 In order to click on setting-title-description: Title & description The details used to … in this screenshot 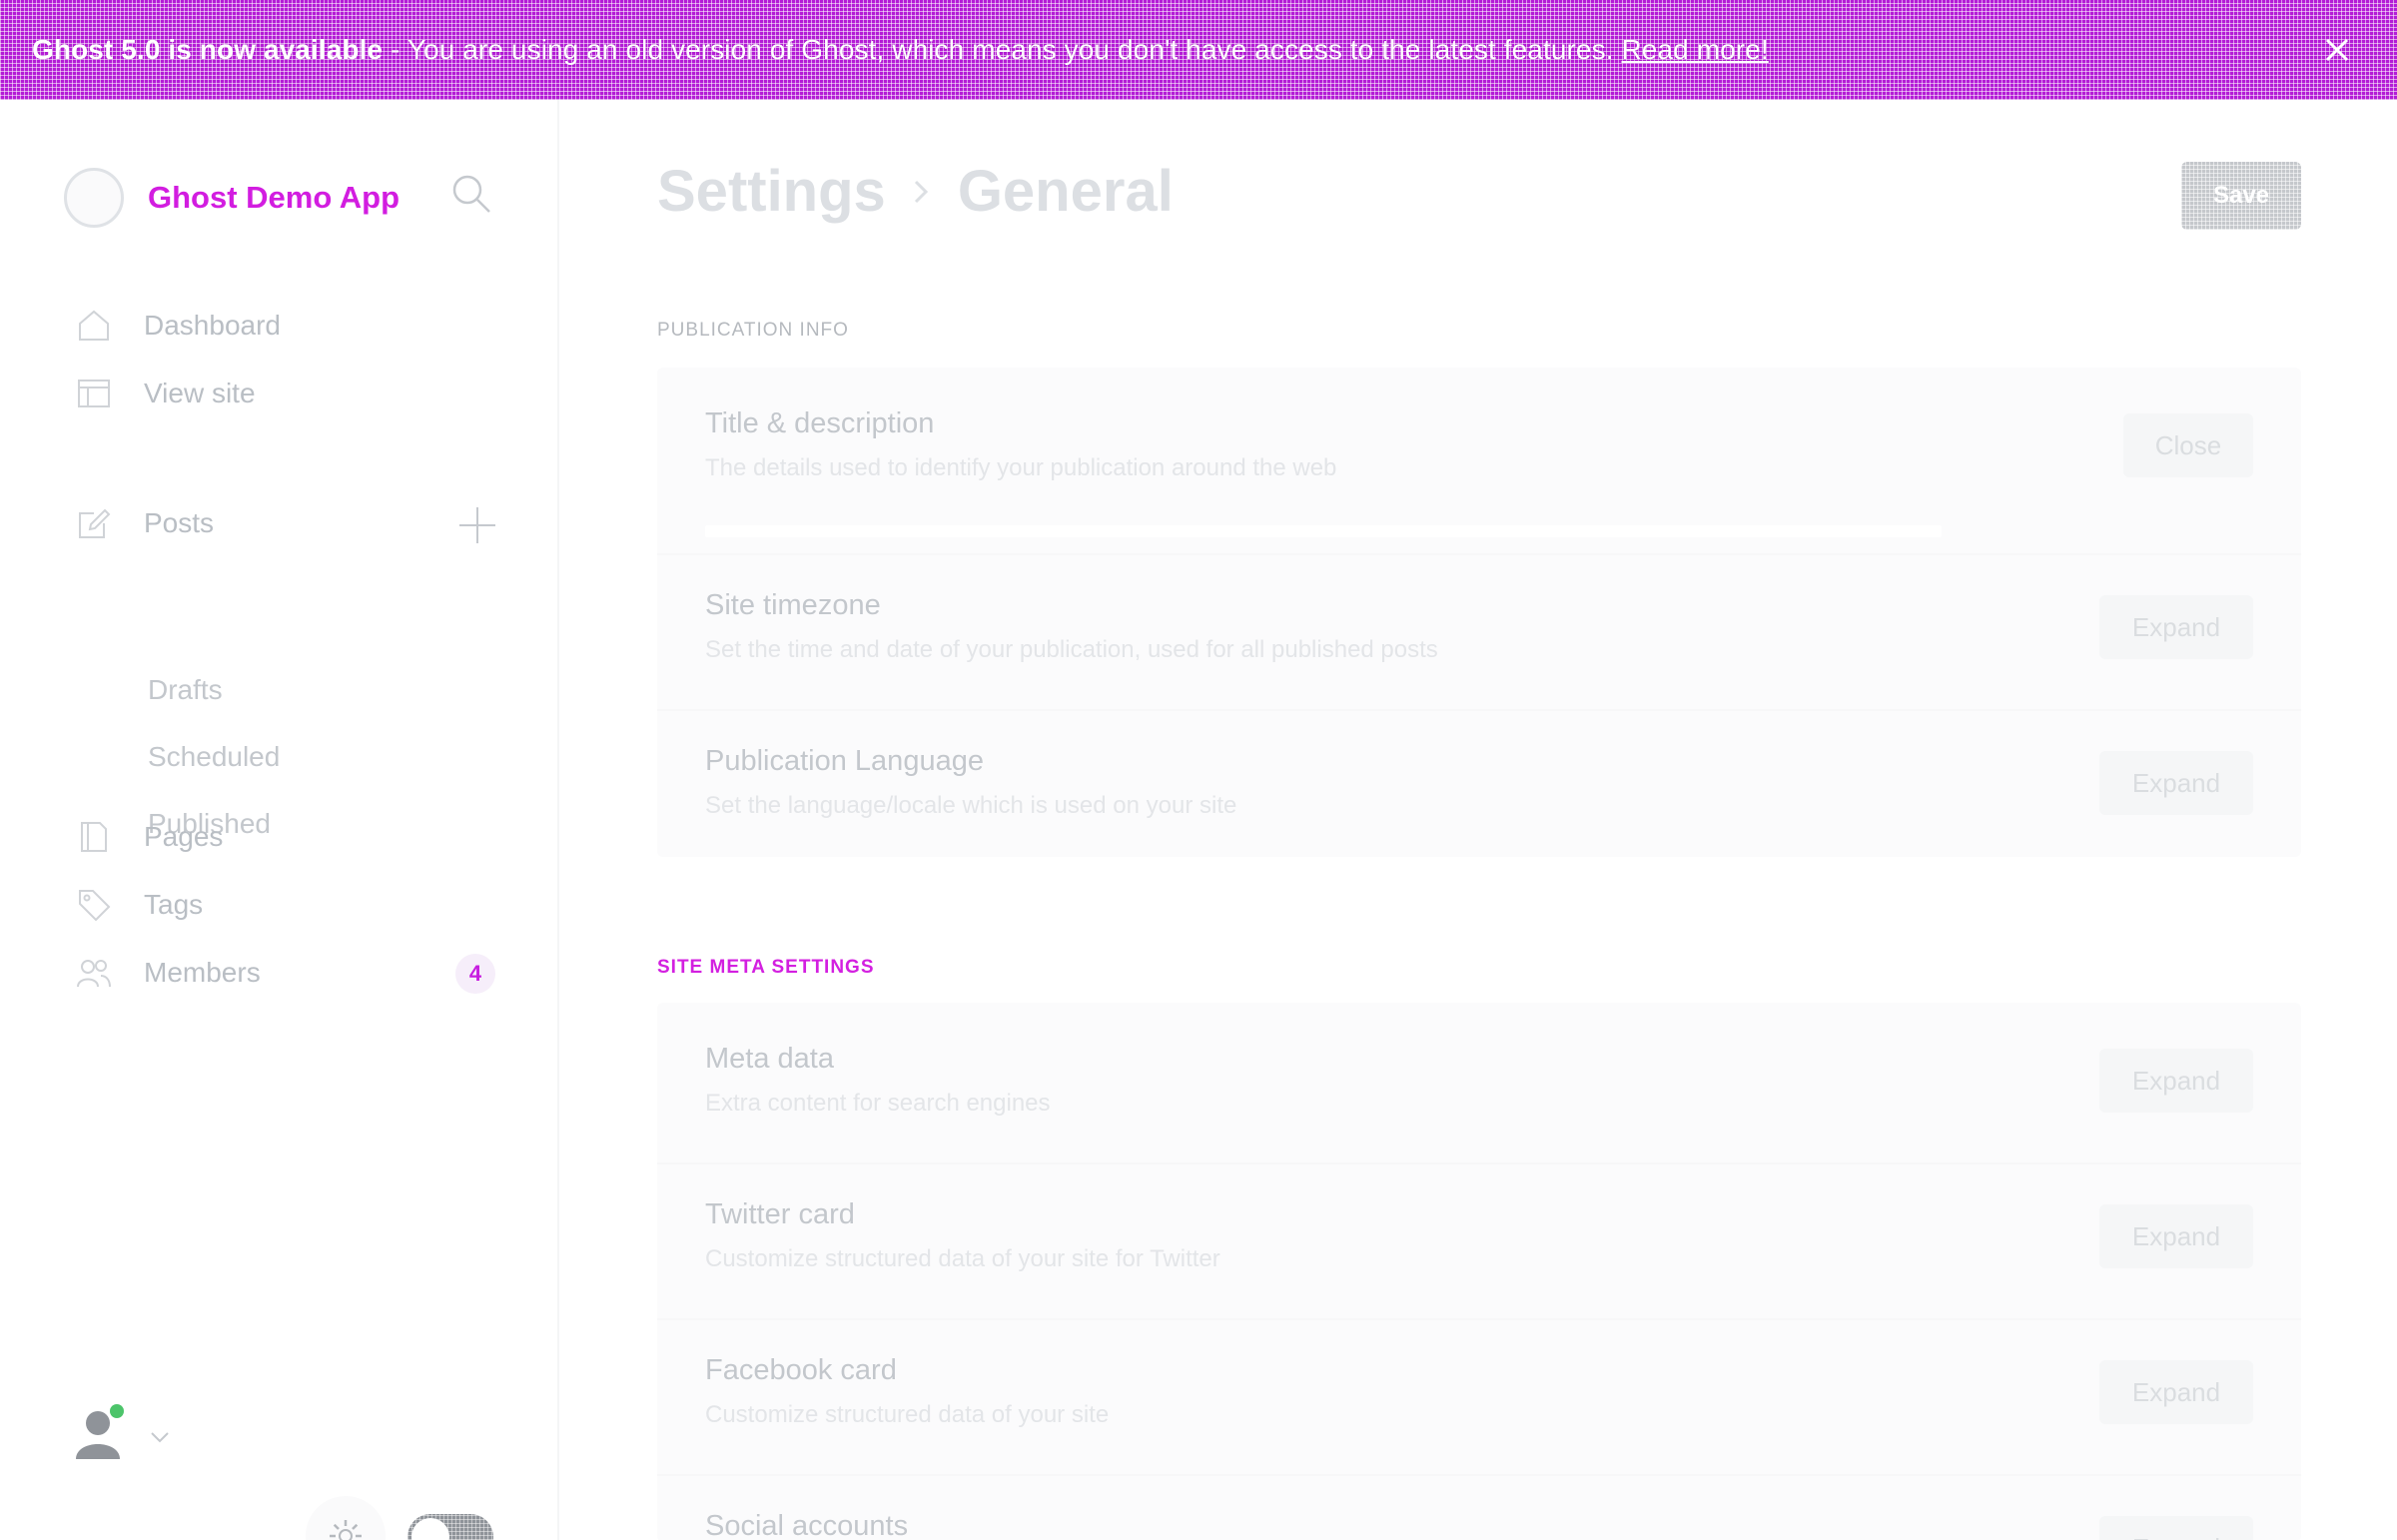, I will do `click(1479, 445)`.